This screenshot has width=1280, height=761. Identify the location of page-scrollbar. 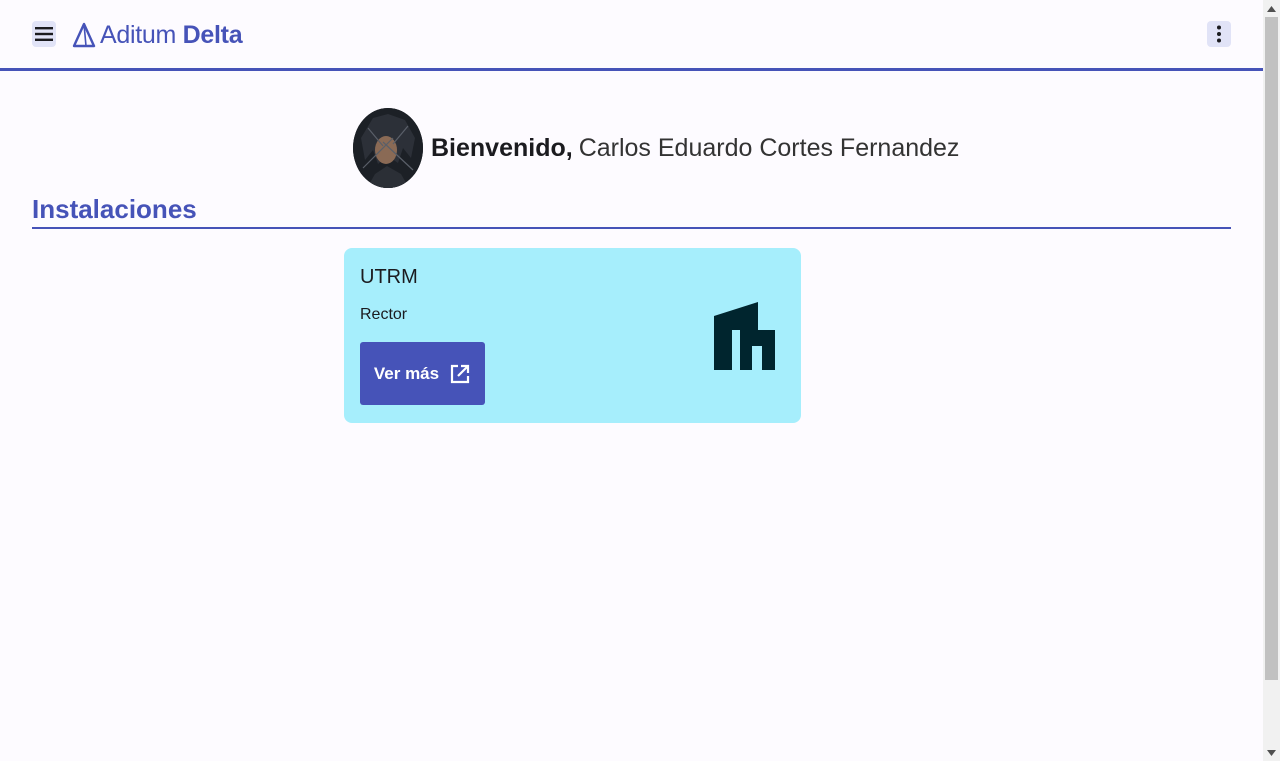
(1271, 380).